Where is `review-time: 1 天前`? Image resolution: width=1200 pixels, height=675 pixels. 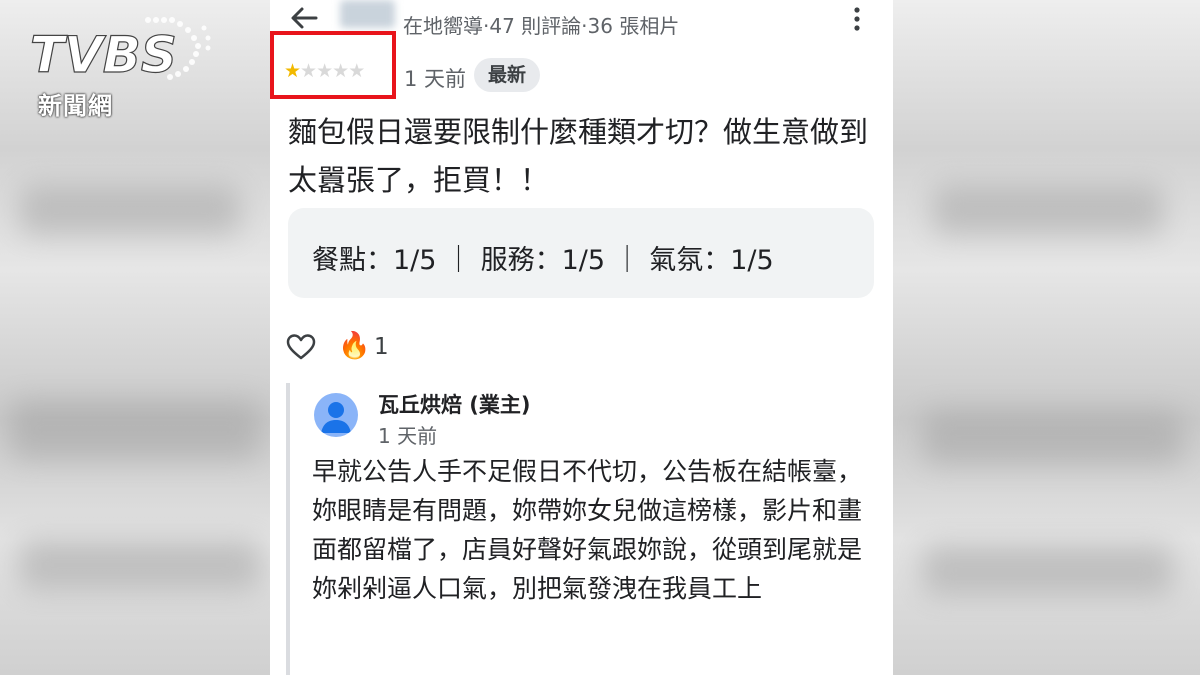
review-time: 1 天前 is located at coordinates (435, 79).